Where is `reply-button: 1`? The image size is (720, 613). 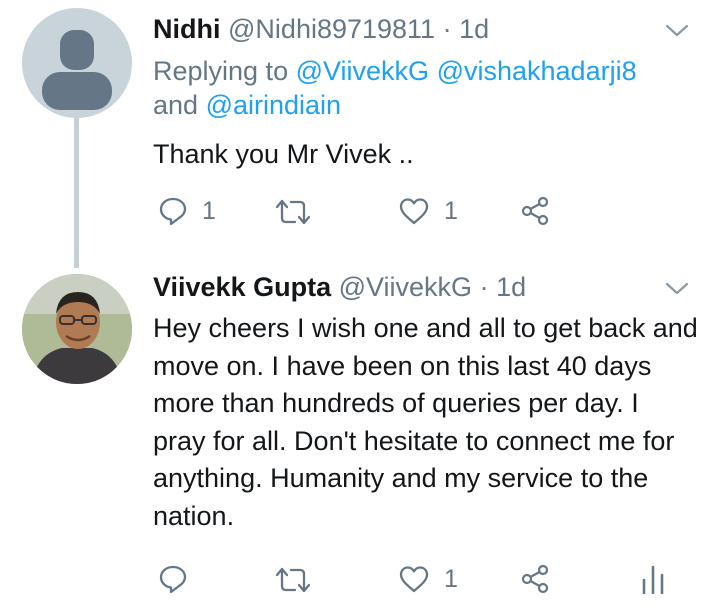 reply-button: 1 is located at coordinates (187, 211).